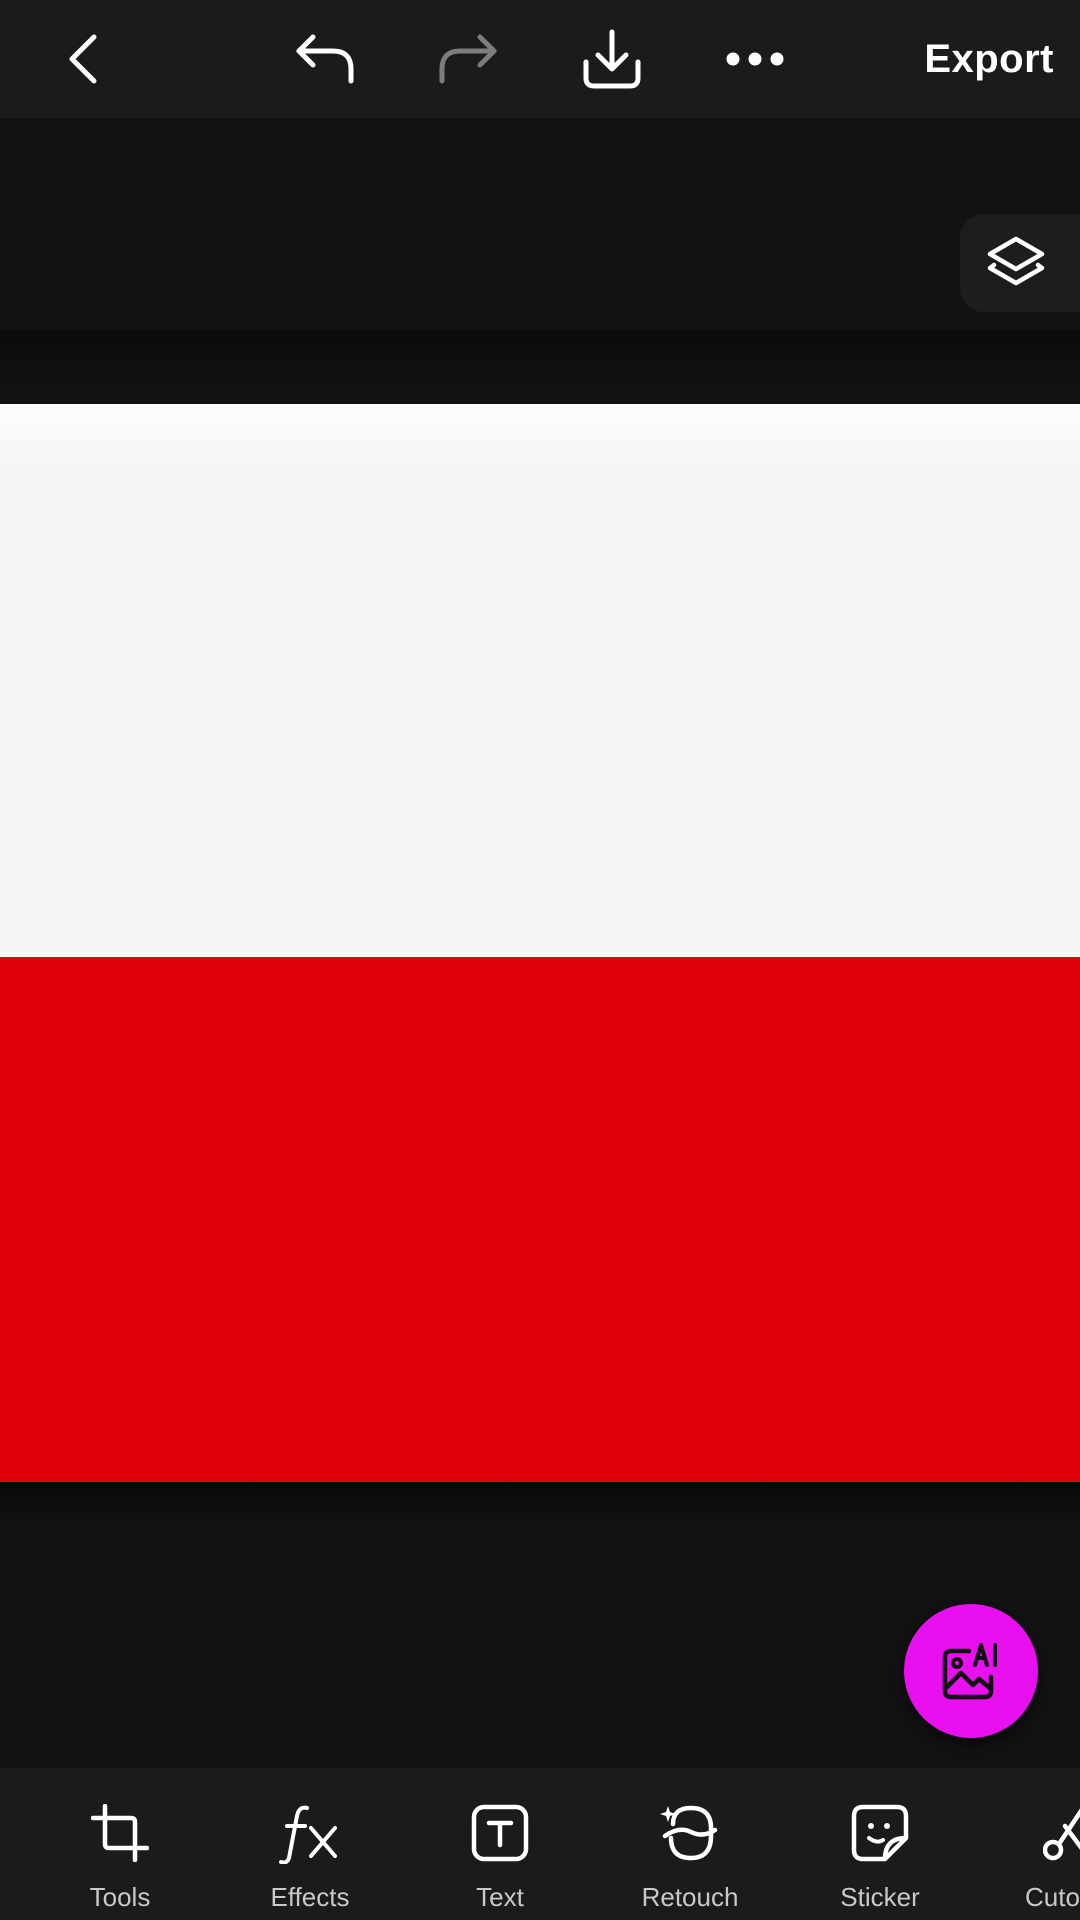 This screenshot has height=1920, width=1080. Describe the element at coordinates (308, 1834) in the screenshot. I see `fx-icon` at that location.